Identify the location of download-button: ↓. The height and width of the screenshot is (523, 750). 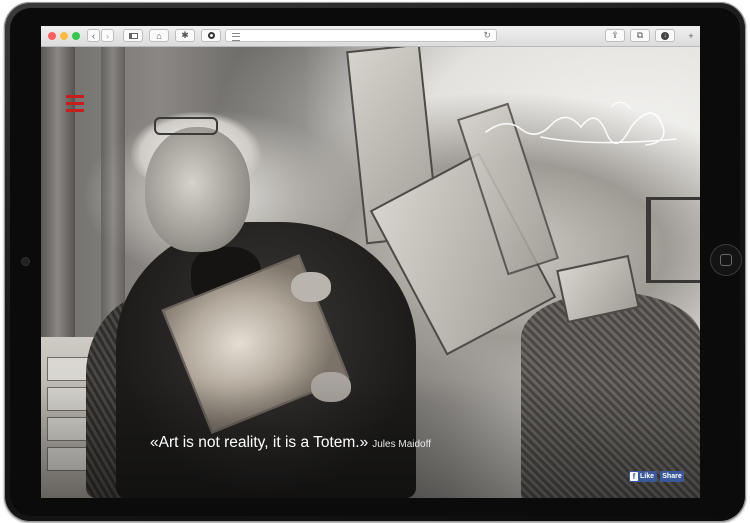
(665, 35).